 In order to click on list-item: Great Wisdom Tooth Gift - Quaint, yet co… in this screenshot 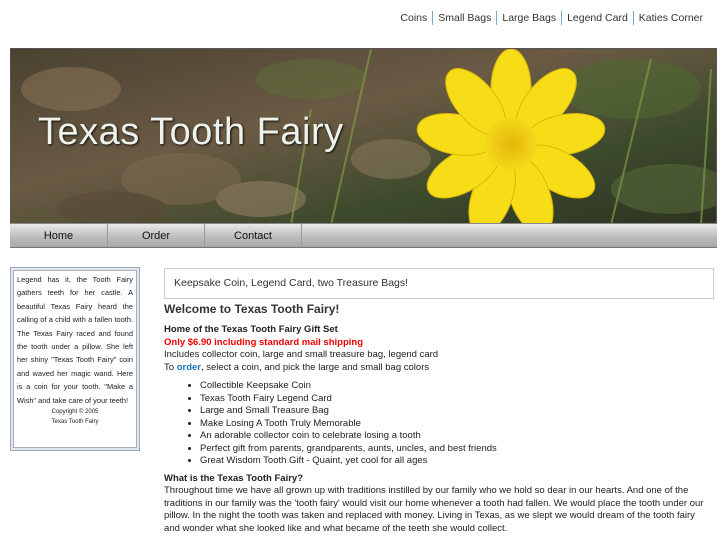, I will do `click(458, 461)`.